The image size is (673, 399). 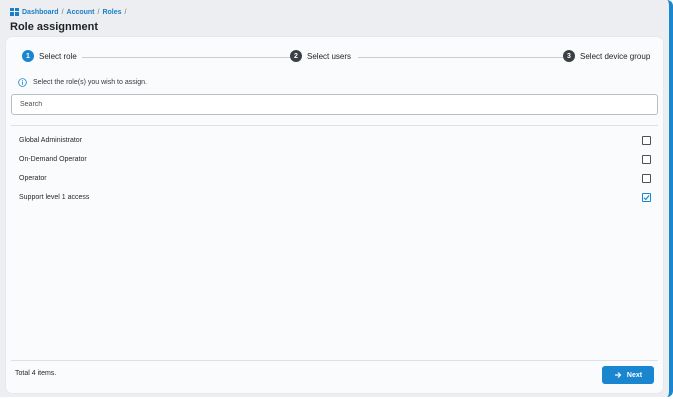 What do you see at coordinates (28, 56) in the screenshot?
I see `step-number-badge: 1` at bounding box center [28, 56].